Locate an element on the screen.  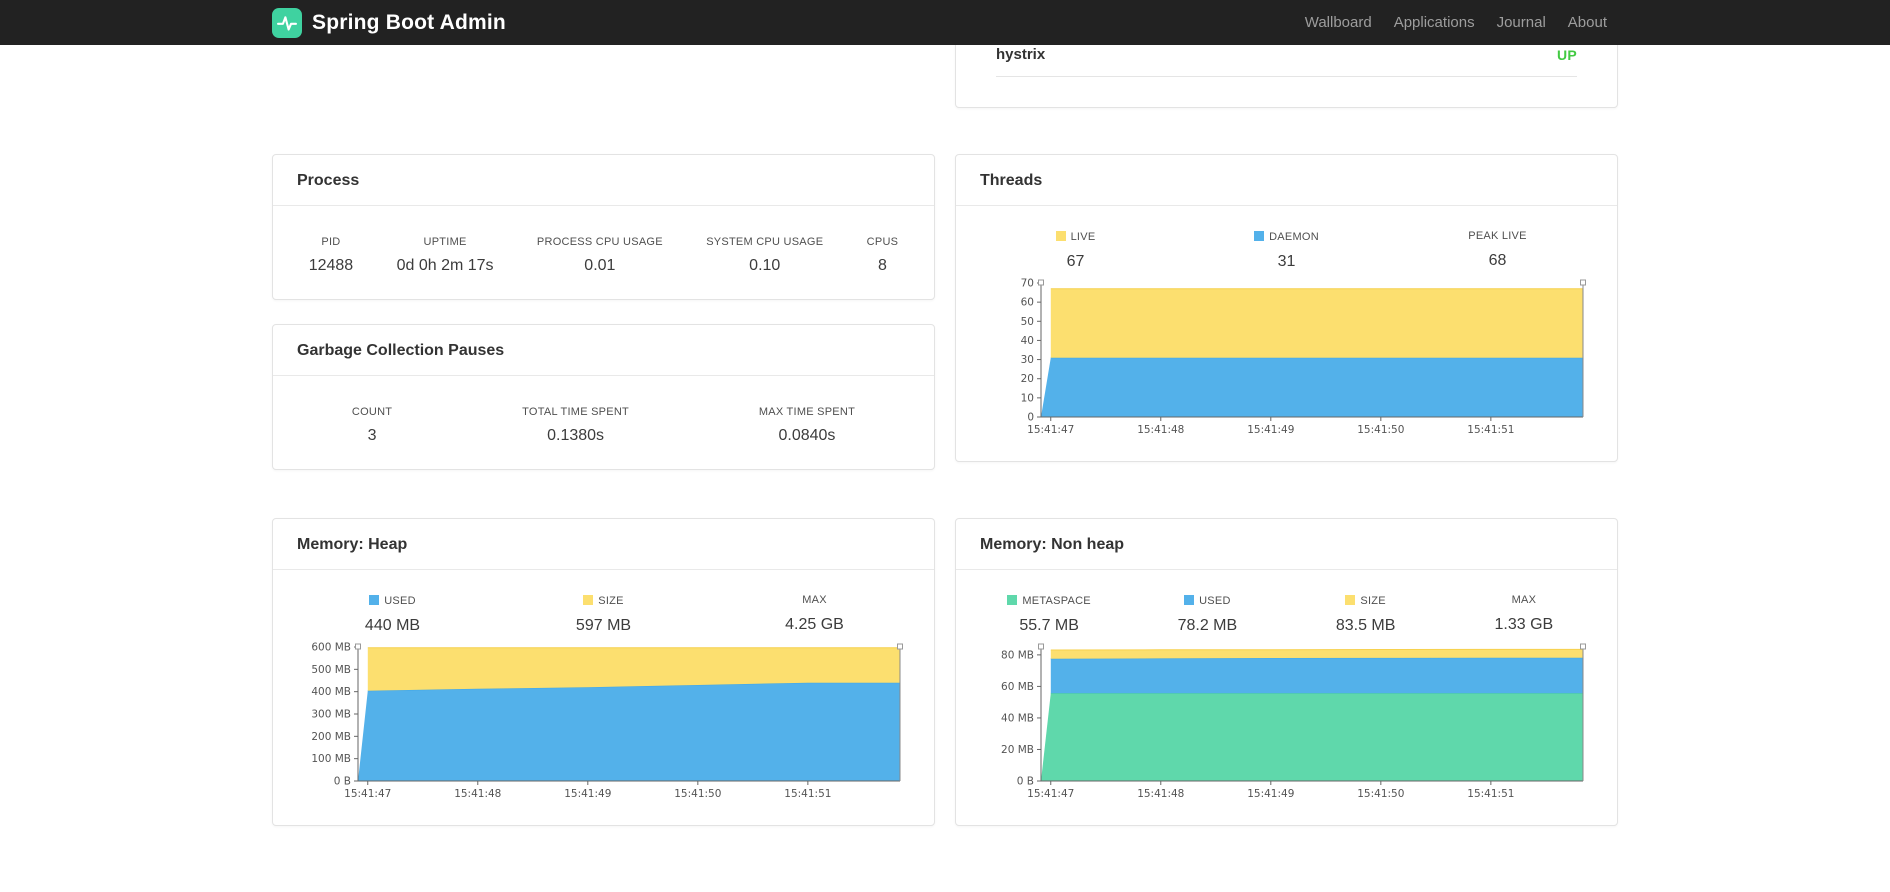
nav-item-wallboard: Wallboard is located at coordinates (1338, 22).